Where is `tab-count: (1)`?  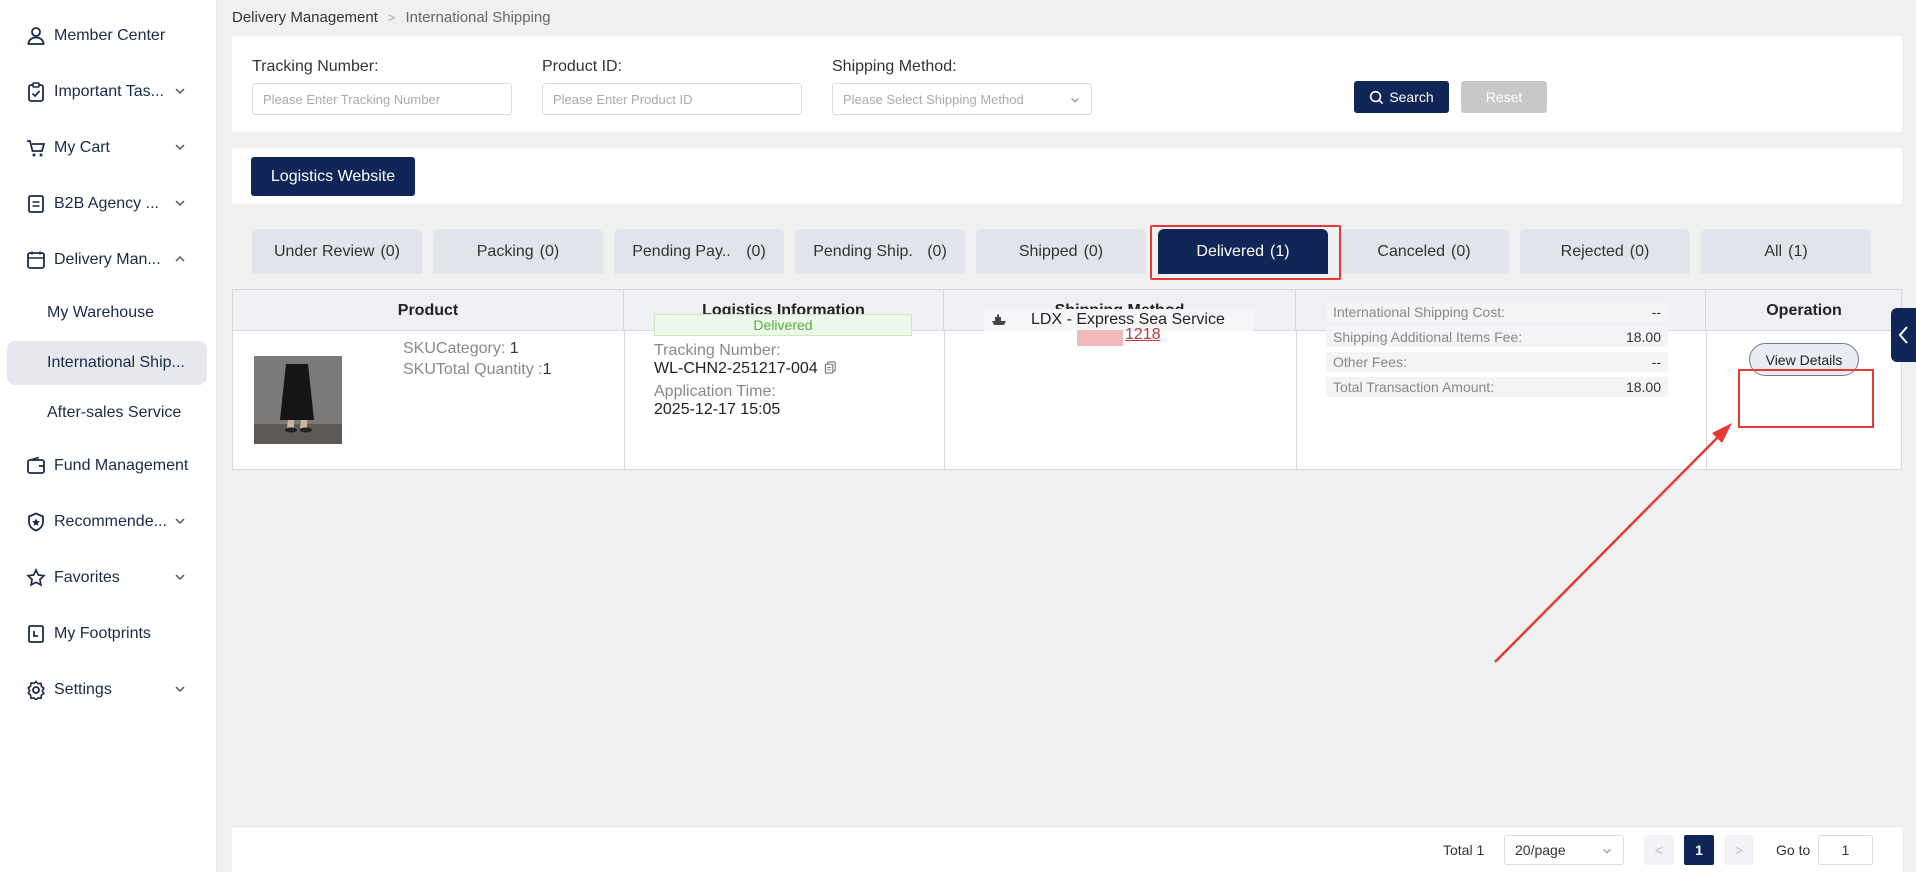
tab-count: (1) is located at coordinates (1280, 251).